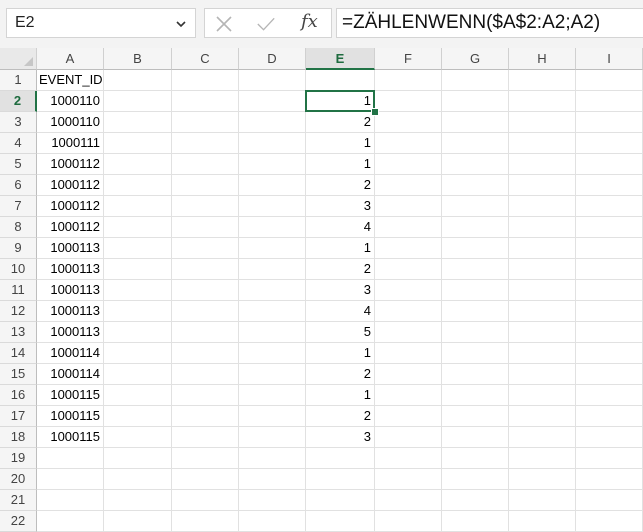  Describe the element at coordinates (18, 122) in the screenshot. I see `row-header-3: 3` at that location.